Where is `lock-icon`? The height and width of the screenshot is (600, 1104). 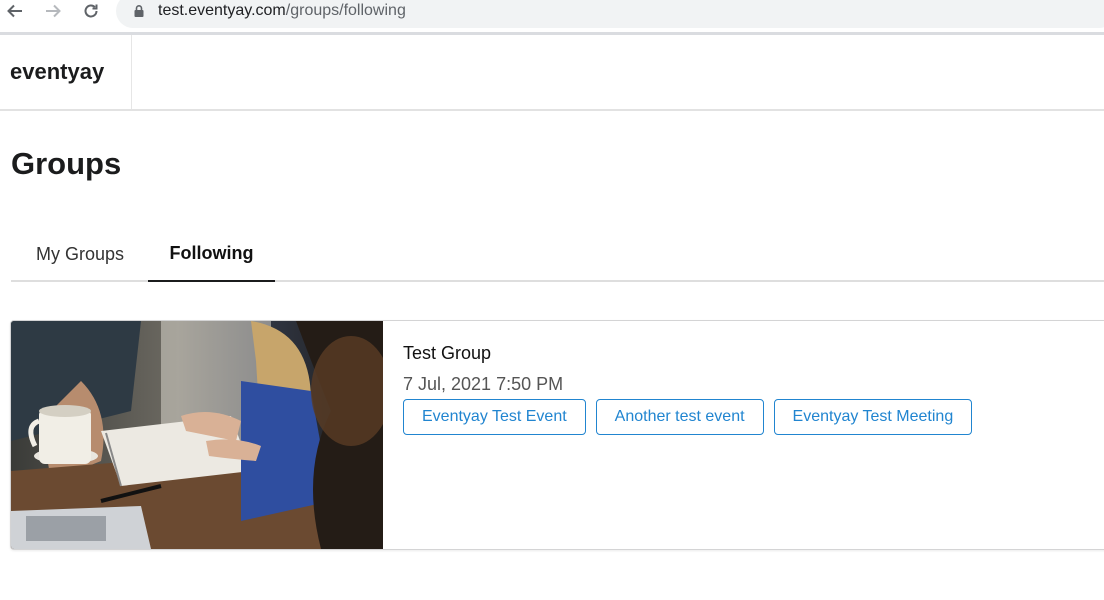 lock-icon is located at coordinates (139, 11).